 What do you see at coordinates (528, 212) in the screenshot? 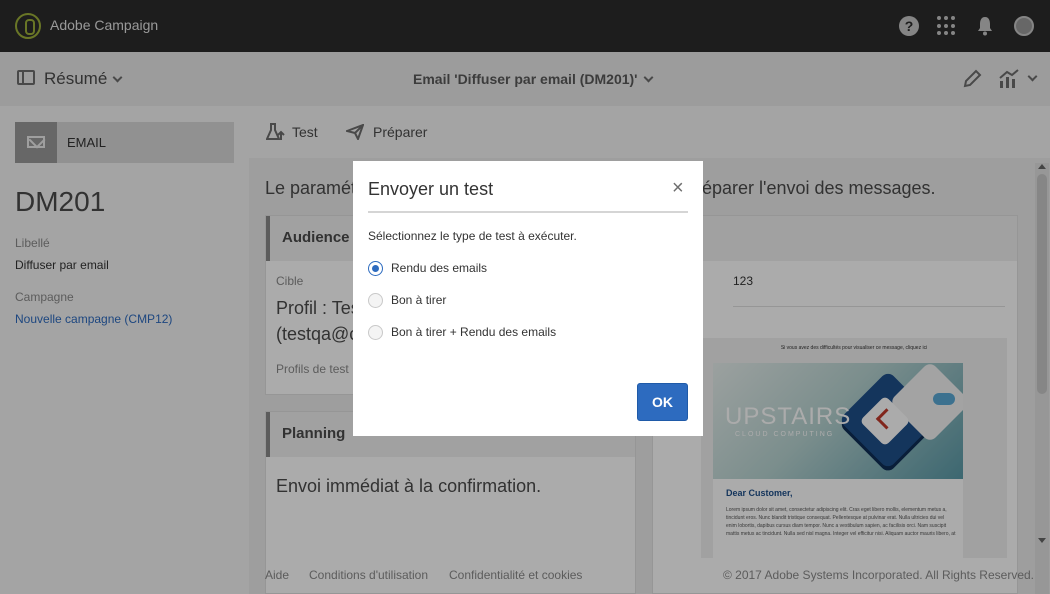
I see `dialog-divider` at bounding box center [528, 212].